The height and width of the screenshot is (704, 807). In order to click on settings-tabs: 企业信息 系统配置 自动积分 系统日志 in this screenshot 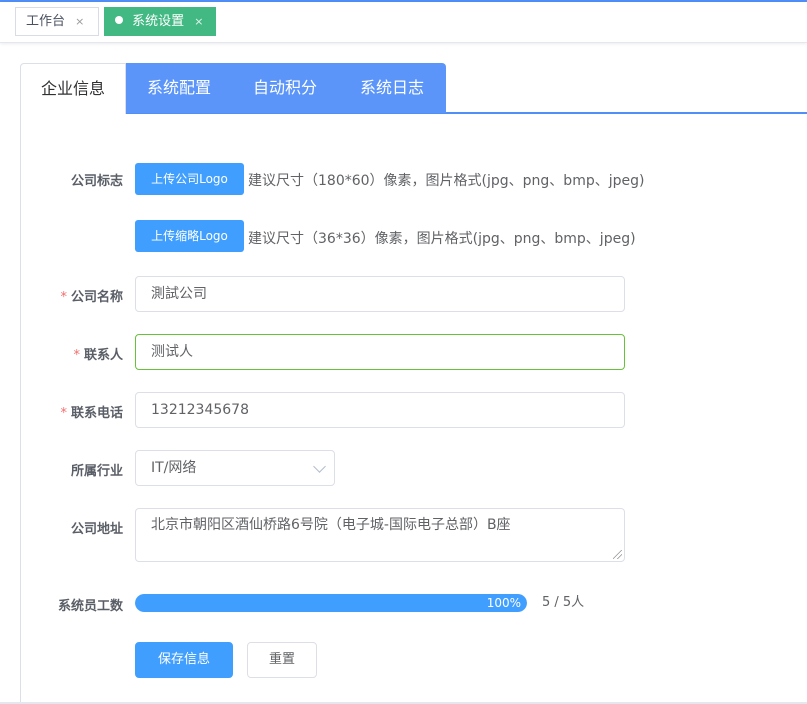, I will do `click(413, 88)`.